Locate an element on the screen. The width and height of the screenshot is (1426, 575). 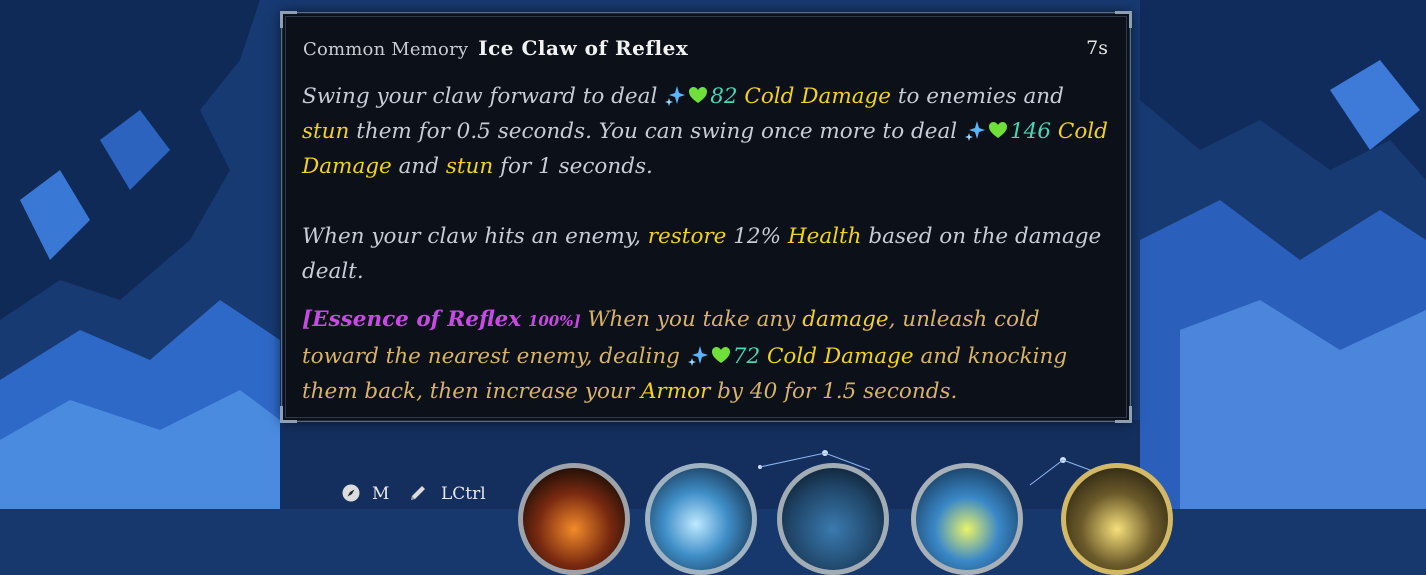
description-text: Swing your claw forward to deal is located at coordinates (480, 96).